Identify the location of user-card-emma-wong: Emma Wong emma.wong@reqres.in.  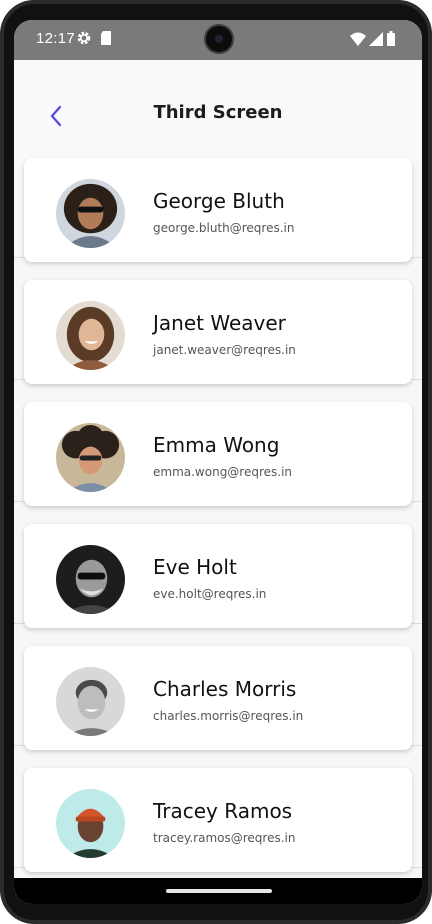
(218, 454).